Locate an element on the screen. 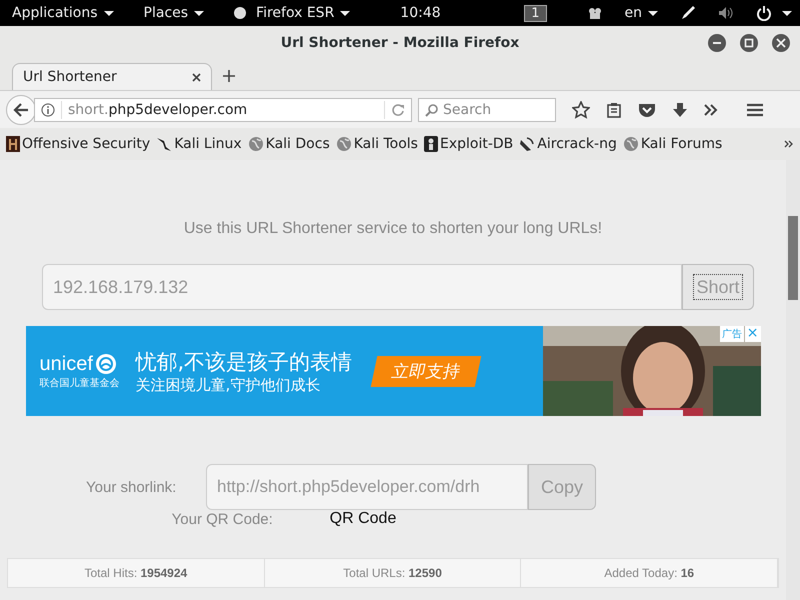 The width and height of the screenshot is (800, 600). qr-code-text: QR Code is located at coordinates (363, 519).